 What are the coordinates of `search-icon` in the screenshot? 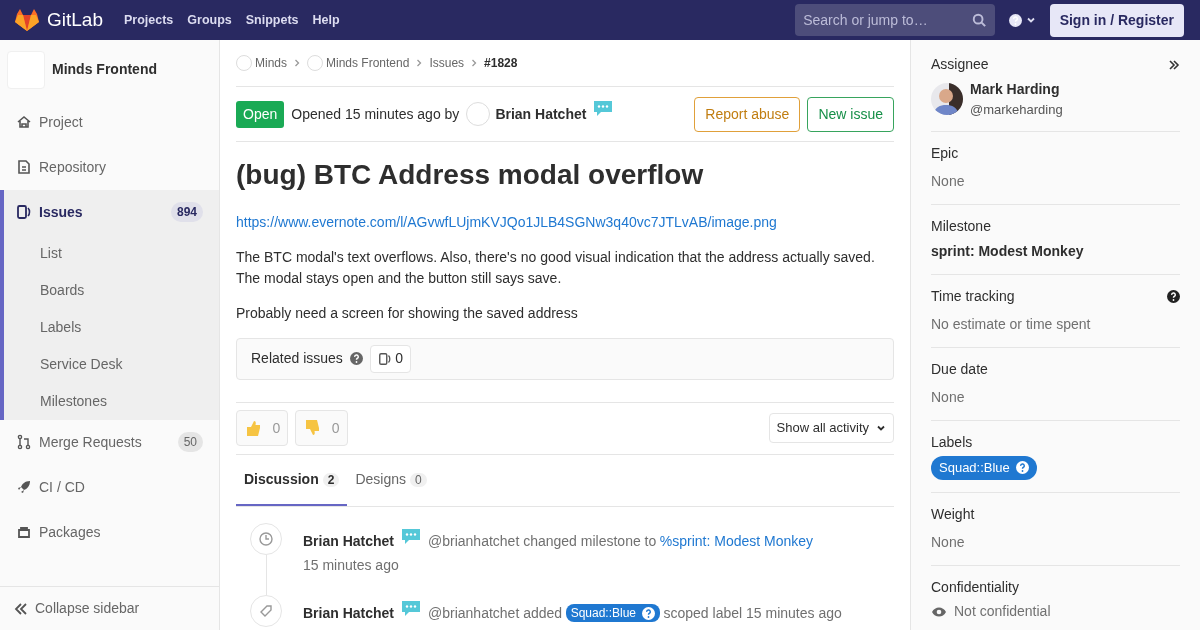 It's located at (979, 20).